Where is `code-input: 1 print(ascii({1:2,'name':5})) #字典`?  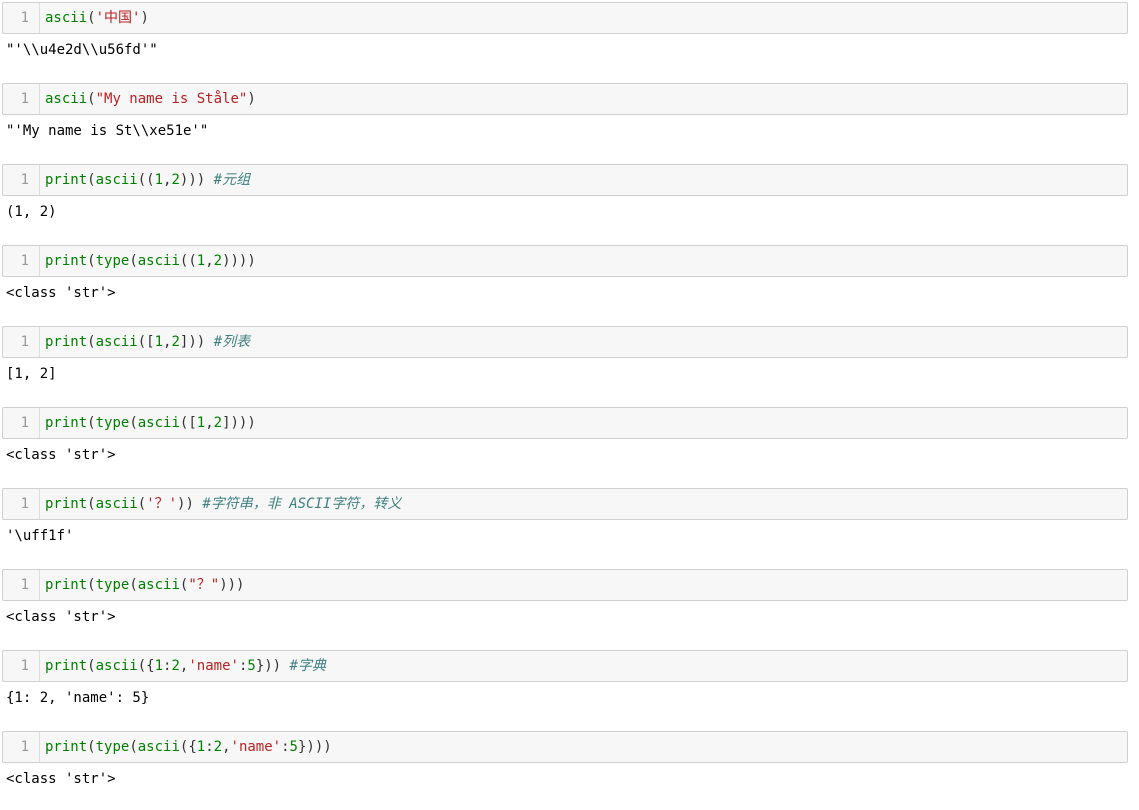
code-input: 1 print(ascii({1:2,'name':5})) #字典 is located at coordinates (565, 666).